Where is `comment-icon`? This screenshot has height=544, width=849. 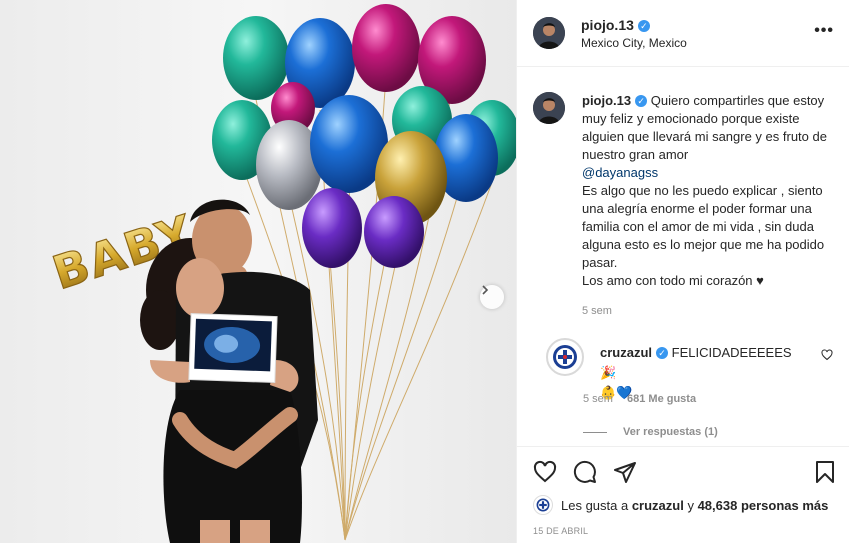
comment-icon is located at coordinates (585, 472).